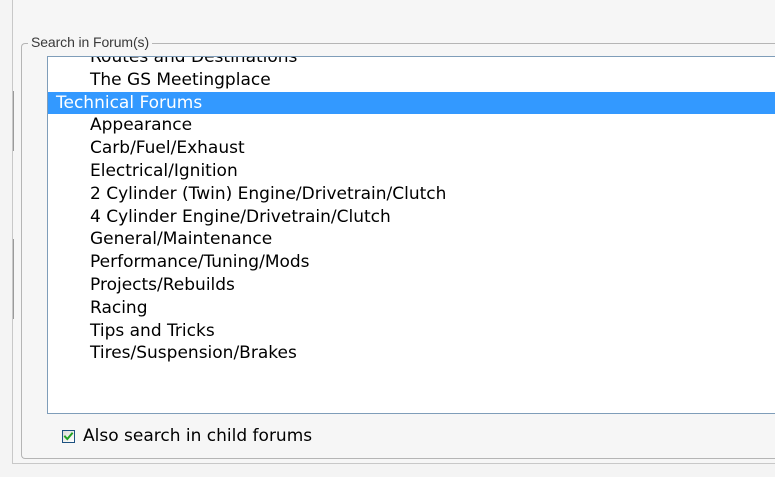 This screenshot has height=477, width=775. Describe the element at coordinates (411, 80) in the screenshot. I see `forum-option: The GS Meetingplace` at that location.